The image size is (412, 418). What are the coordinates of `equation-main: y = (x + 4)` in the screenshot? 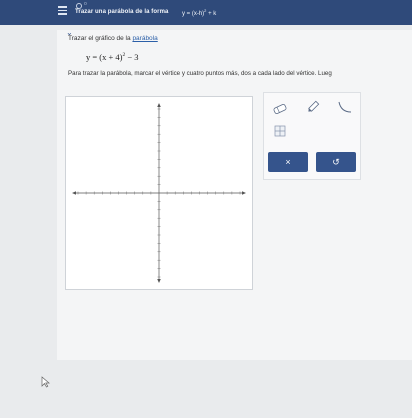 It's located at (104, 57).